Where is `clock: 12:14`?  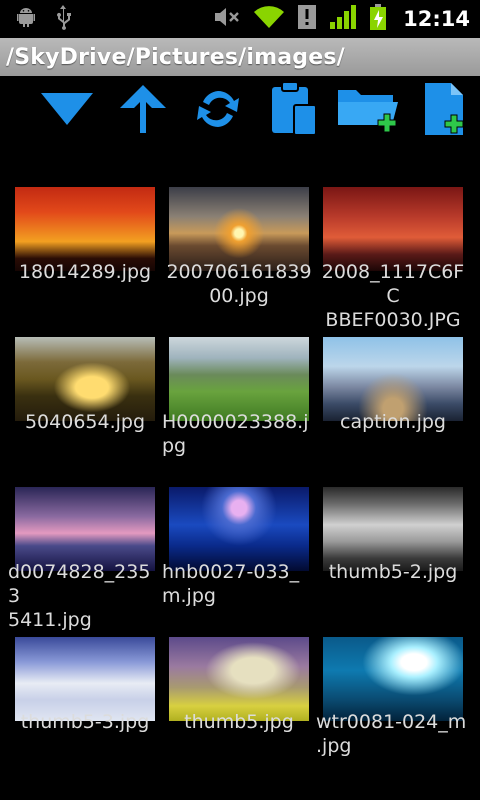
clock: 12:14 is located at coordinates (436, 19).